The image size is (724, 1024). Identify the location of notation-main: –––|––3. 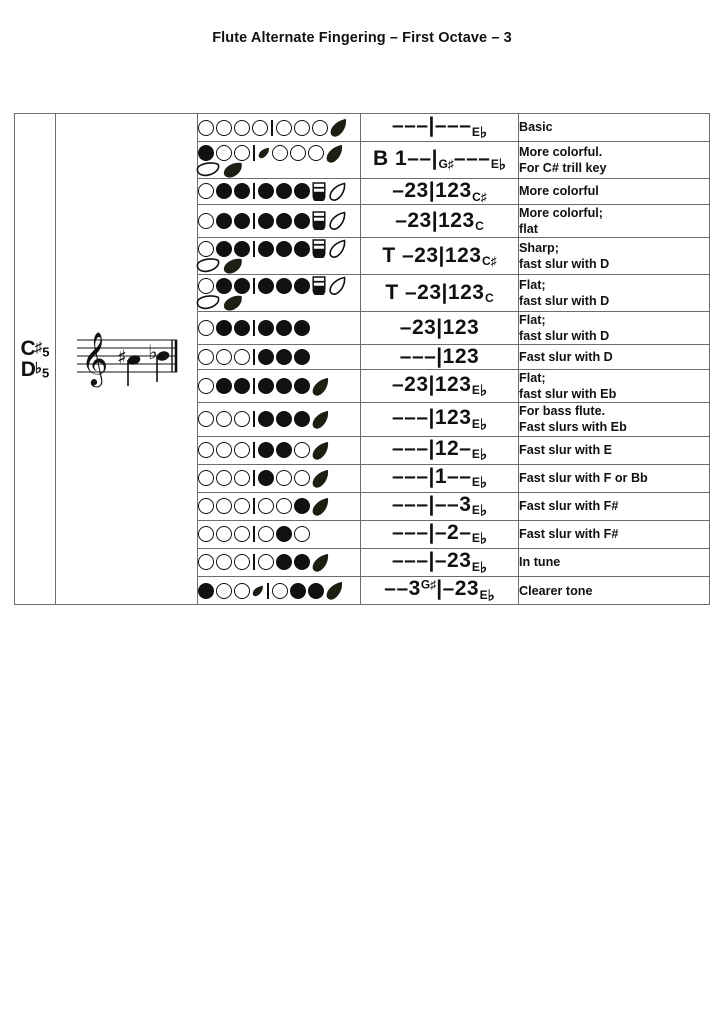
(431, 504).